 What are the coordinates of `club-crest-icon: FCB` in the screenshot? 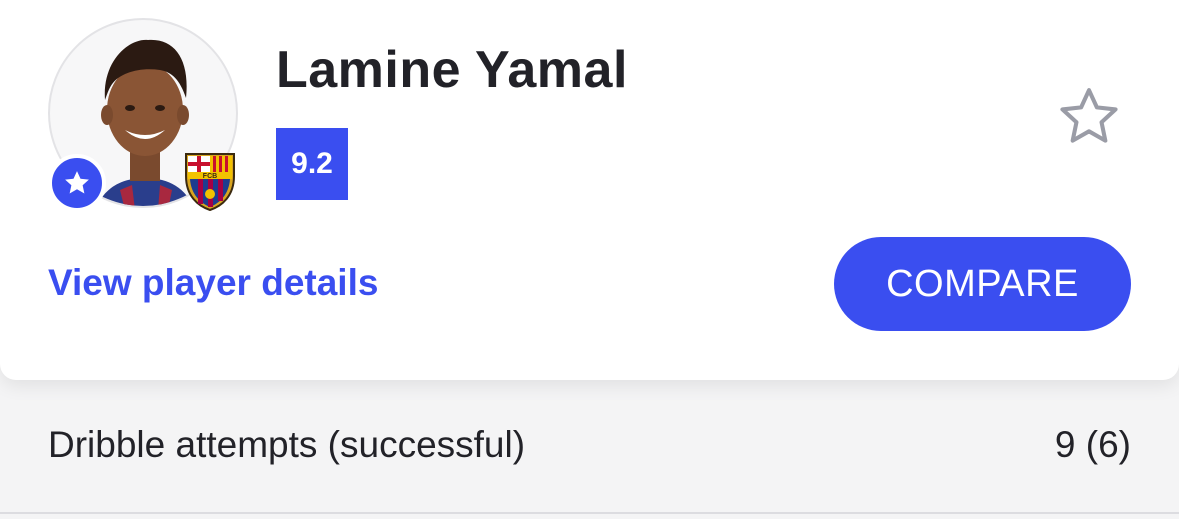 It's located at (210, 181).